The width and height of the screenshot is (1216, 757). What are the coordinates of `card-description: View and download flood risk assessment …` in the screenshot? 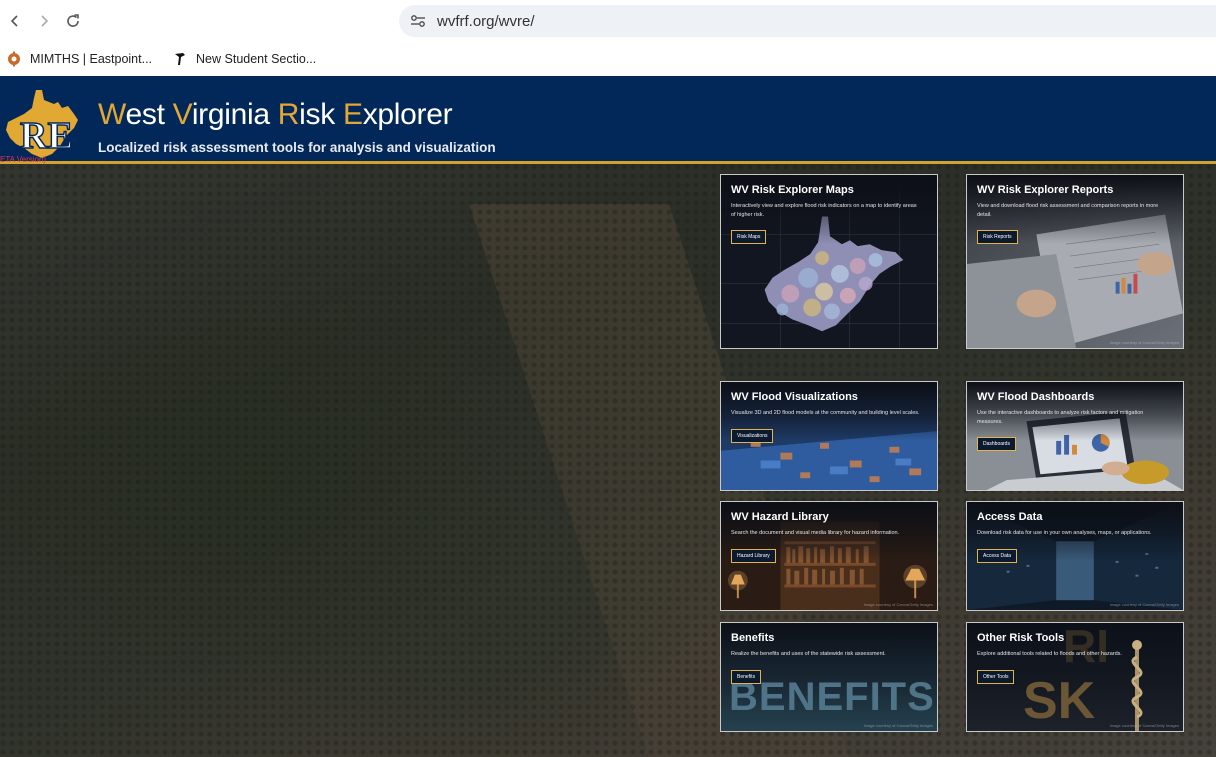 It's located at (1068, 210).